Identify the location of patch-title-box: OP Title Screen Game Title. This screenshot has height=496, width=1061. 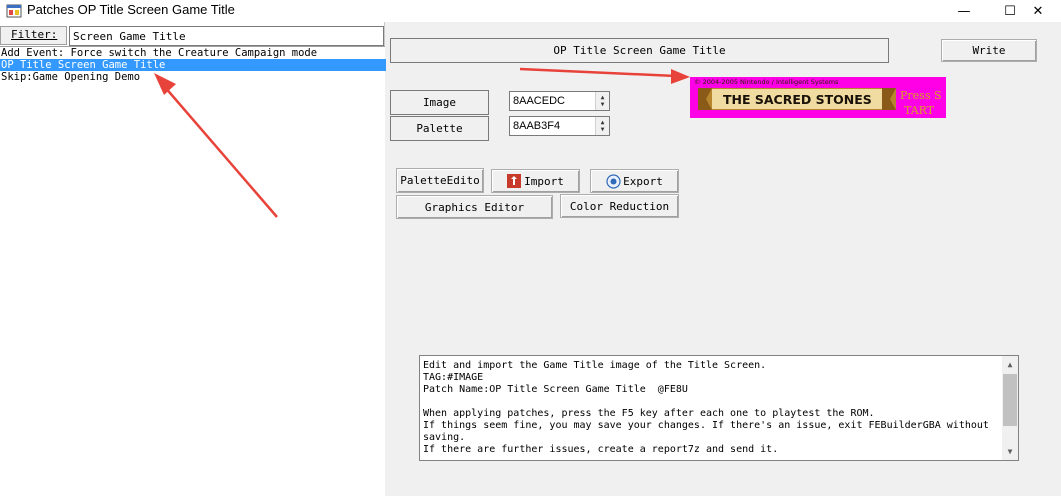
(639, 50).